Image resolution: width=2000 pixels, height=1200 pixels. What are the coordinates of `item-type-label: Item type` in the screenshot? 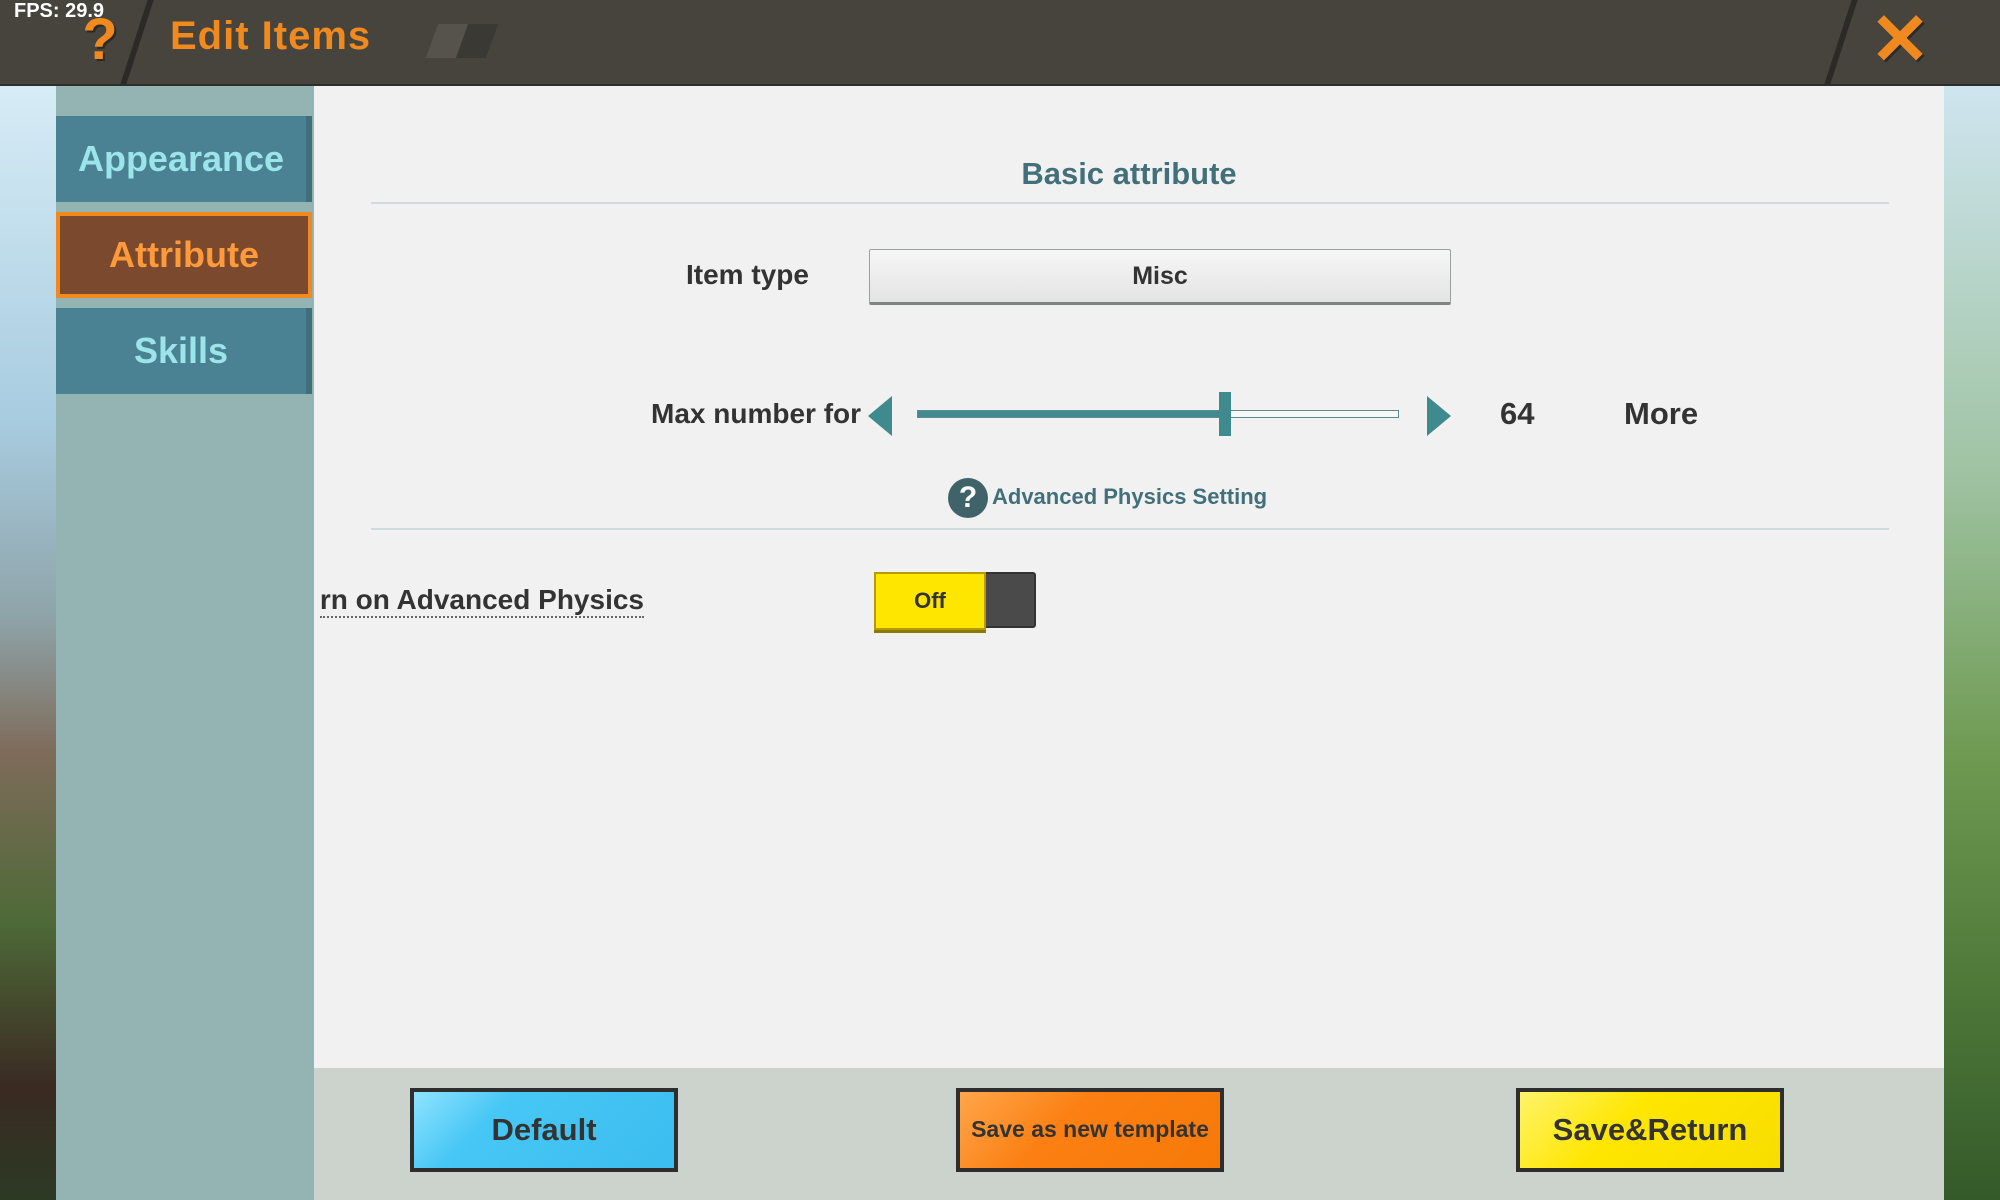 It's located at (747, 274).